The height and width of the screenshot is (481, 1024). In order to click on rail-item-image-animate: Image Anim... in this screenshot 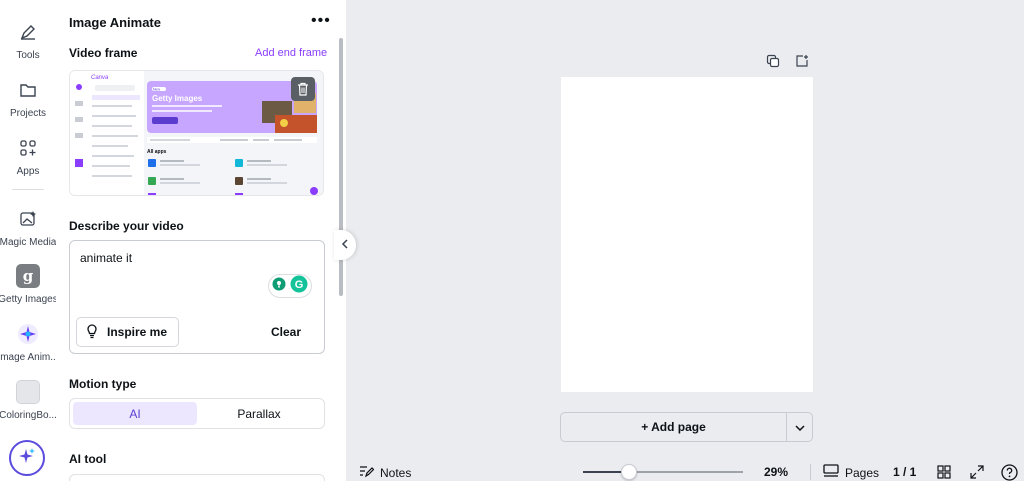, I will do `click(29, 342)`.